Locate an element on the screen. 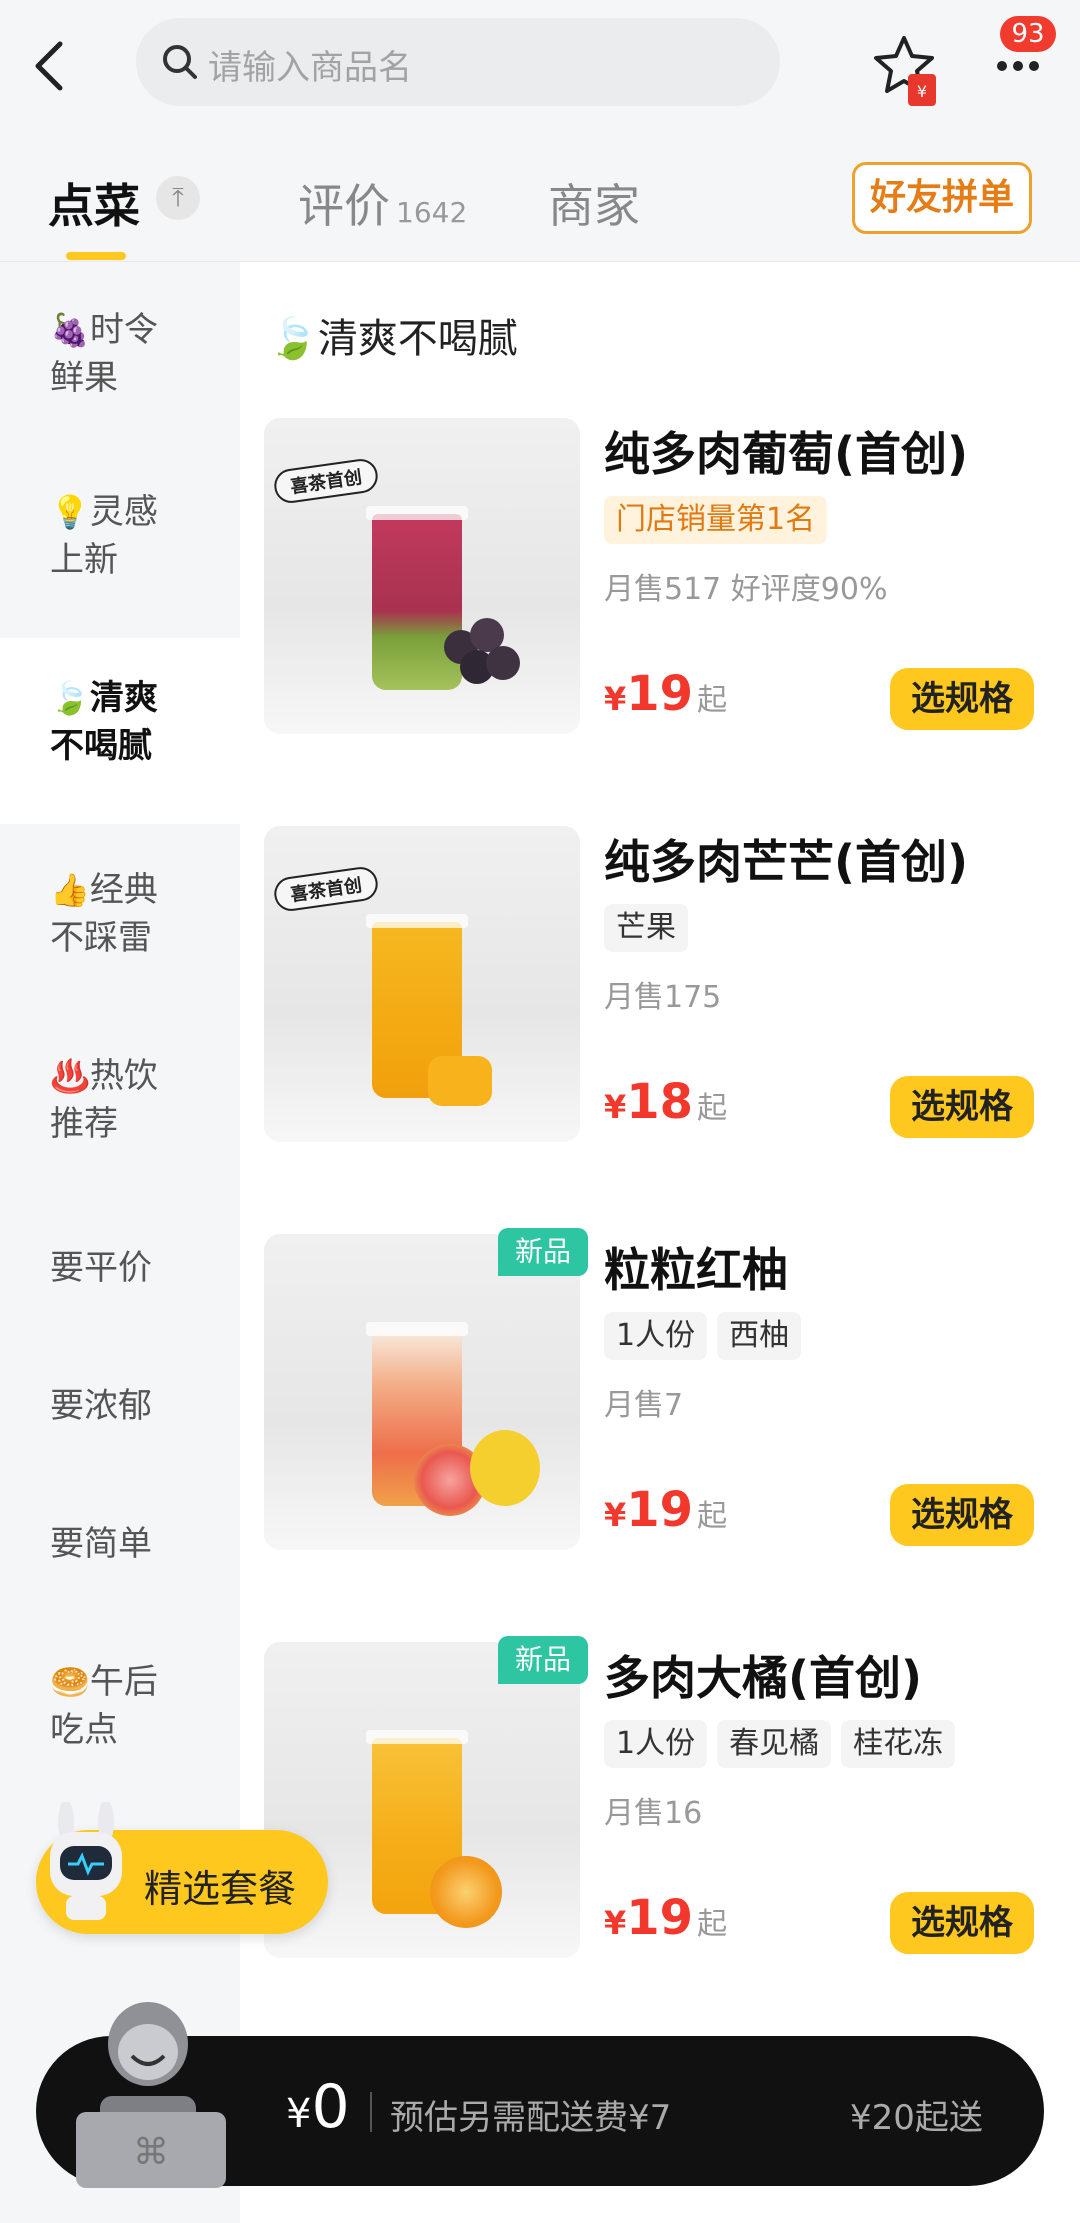  product-tags: 1人份 春见橘 桂花冻 is located at coordinates (784, 1744).